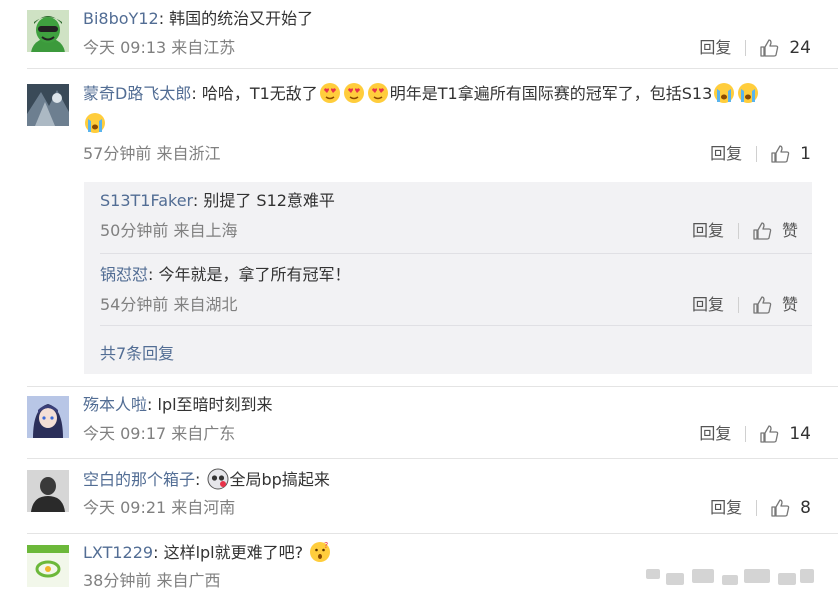  I want to click on comment-meta: 今天 09:21 来自河南, so click(159, 507).